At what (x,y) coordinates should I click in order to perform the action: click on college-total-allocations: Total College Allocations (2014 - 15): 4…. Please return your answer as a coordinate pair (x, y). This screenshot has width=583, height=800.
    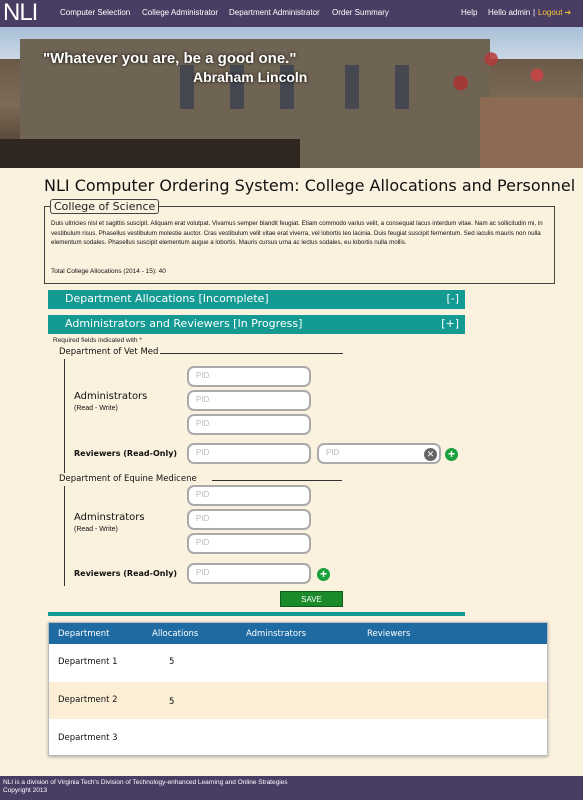
    Looking at the image, I should click on (108, 271).